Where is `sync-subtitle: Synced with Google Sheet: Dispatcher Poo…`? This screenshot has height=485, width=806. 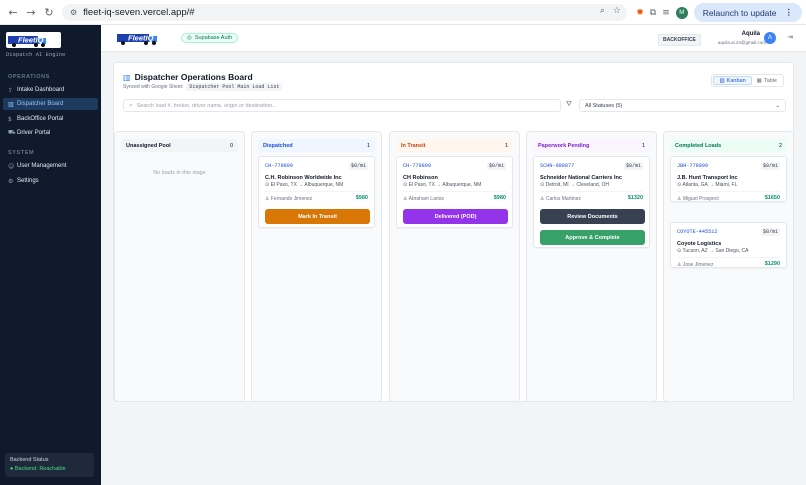 sync-subtitle: Synced with Google Sheet: Dispatcher Poo… is located at coordinates (203, 87).